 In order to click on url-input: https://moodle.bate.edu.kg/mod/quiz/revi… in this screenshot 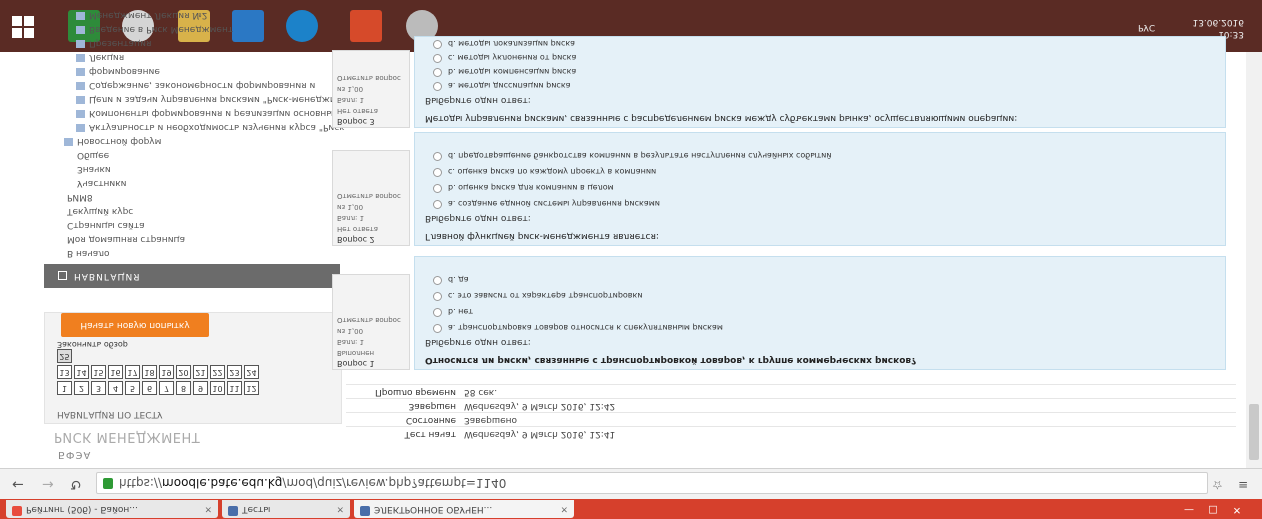, I will do `click(652, 483)`.